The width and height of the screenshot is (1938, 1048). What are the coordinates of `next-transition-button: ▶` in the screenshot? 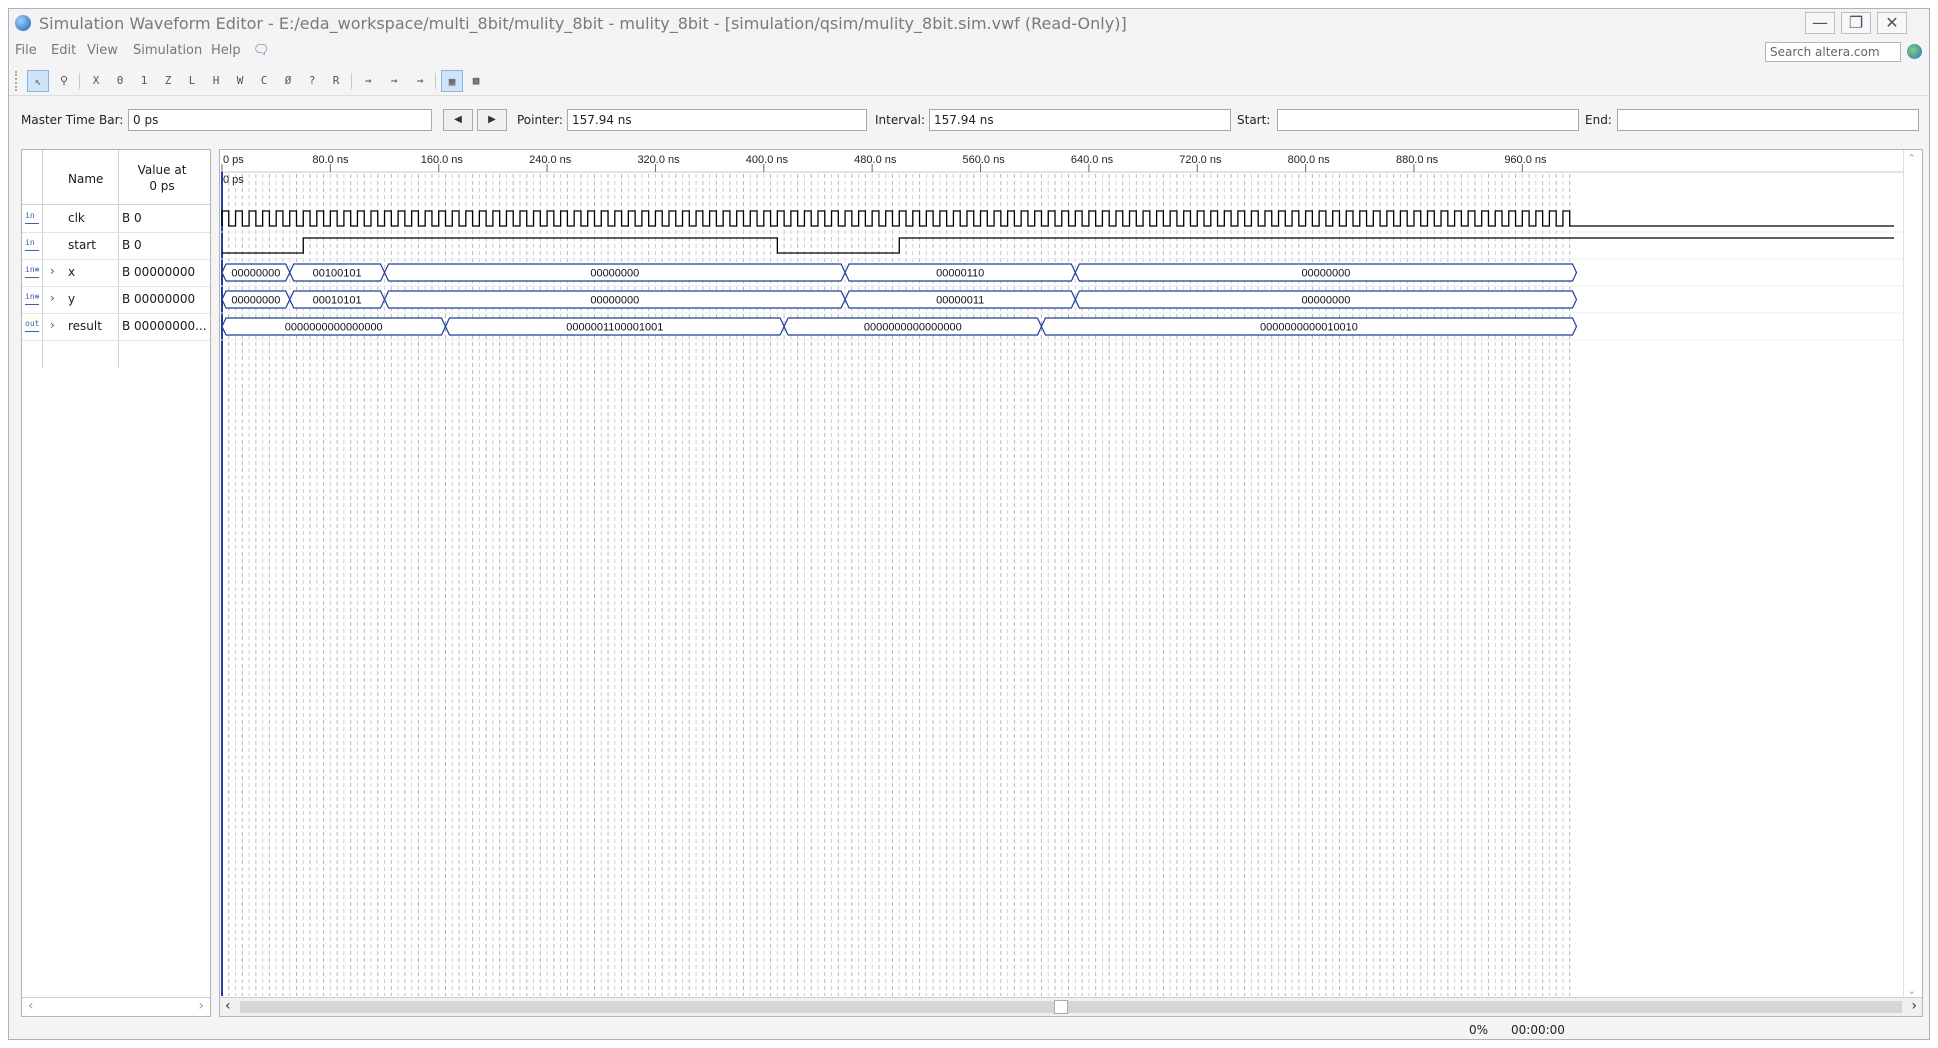 It's located at (492, 120).